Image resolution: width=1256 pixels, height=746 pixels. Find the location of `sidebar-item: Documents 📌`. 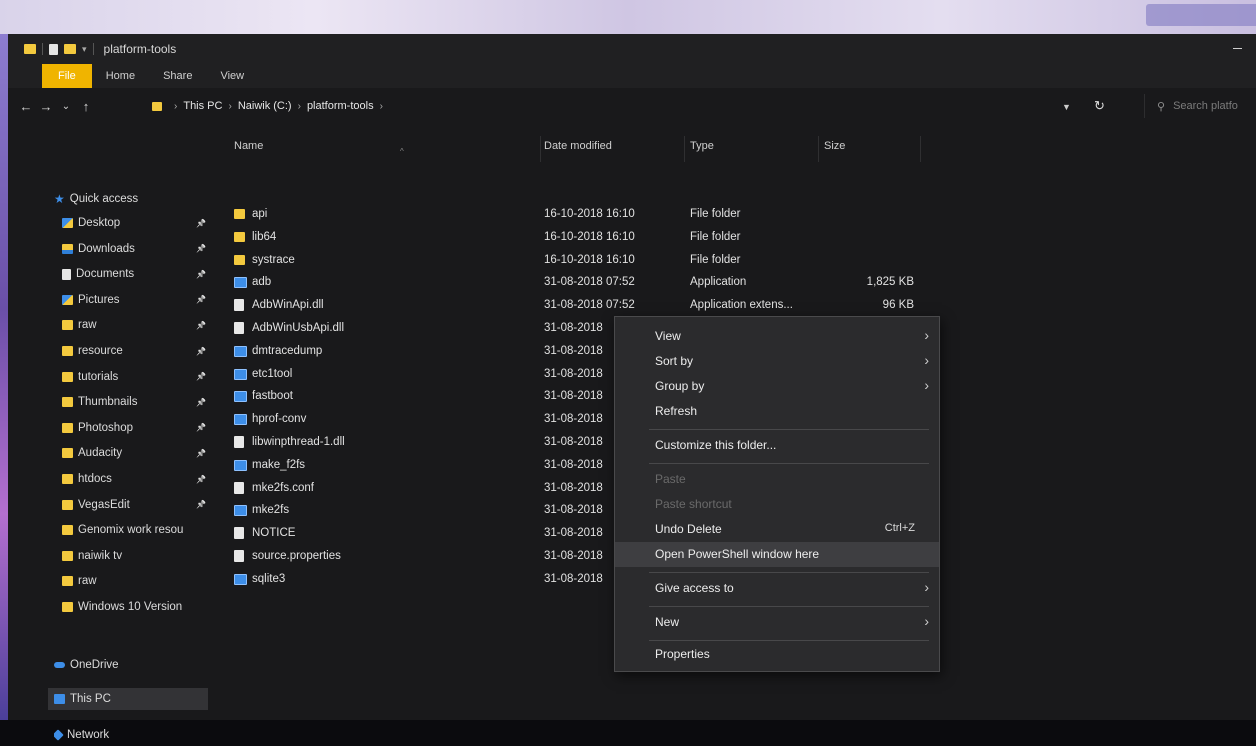

sidebar-item: Documents 📌 is located at coordinates (135, 274).